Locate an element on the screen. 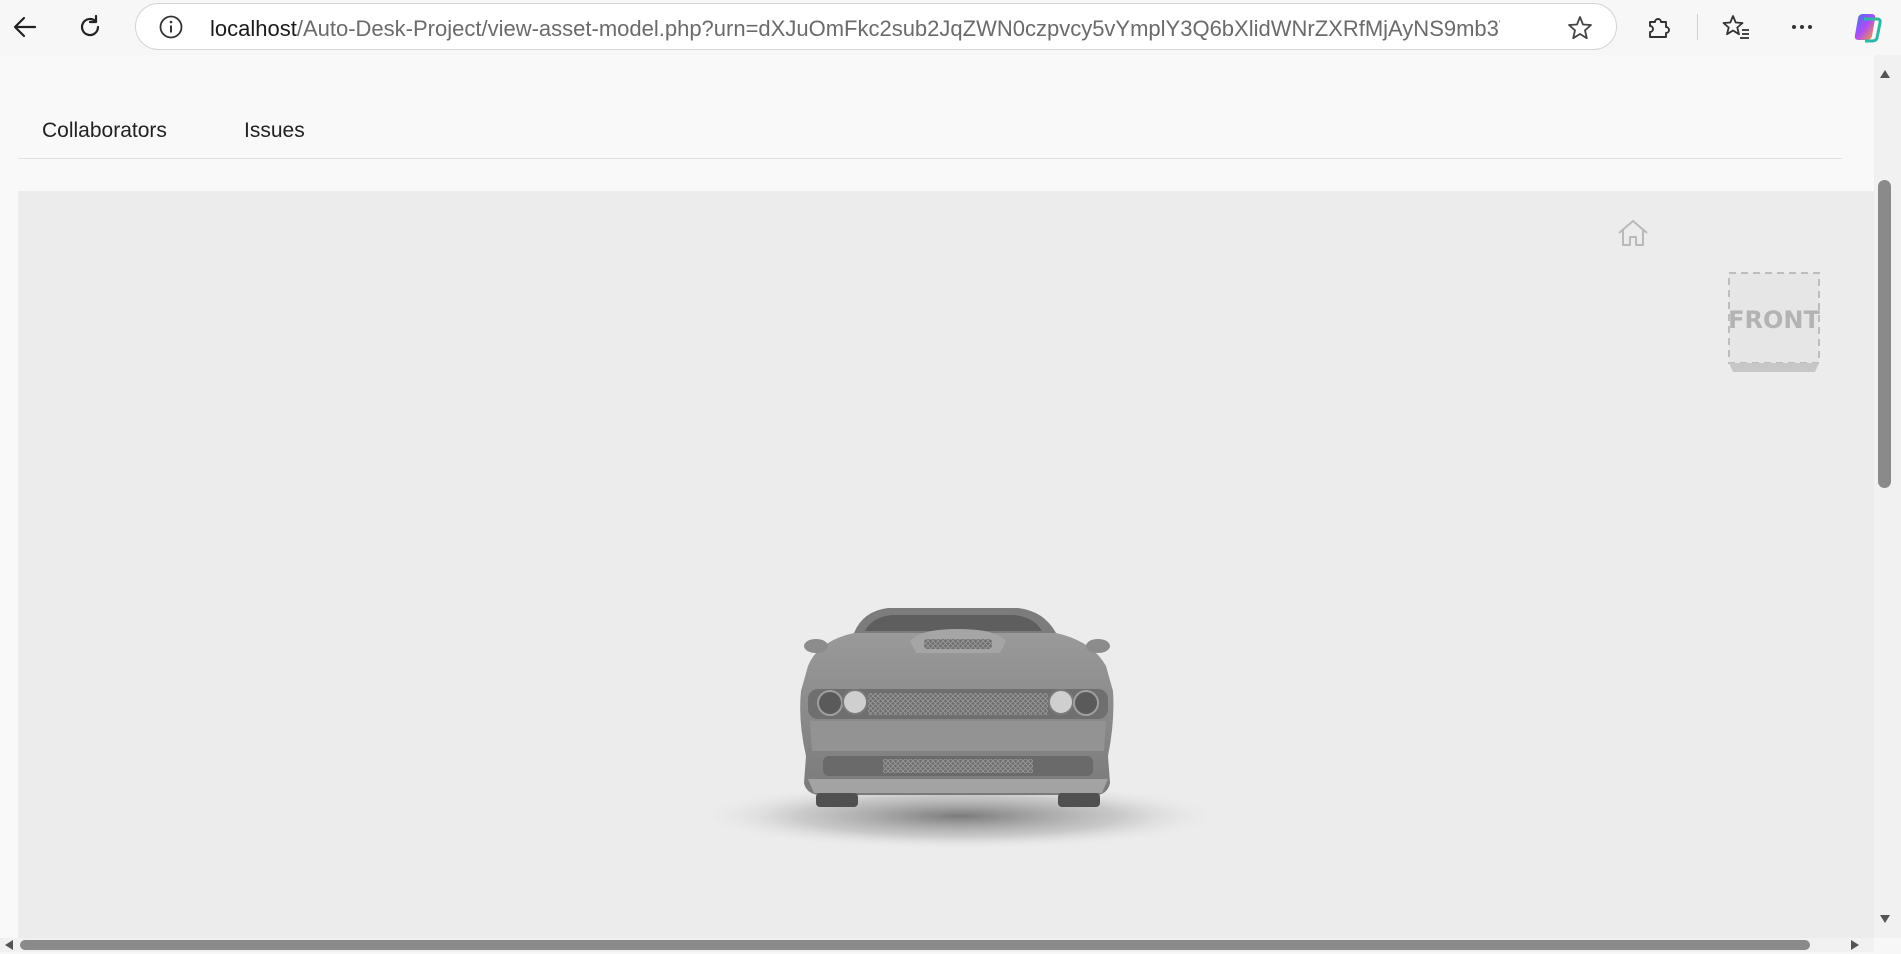  more-options-button is located at coordinates (1802, 27).